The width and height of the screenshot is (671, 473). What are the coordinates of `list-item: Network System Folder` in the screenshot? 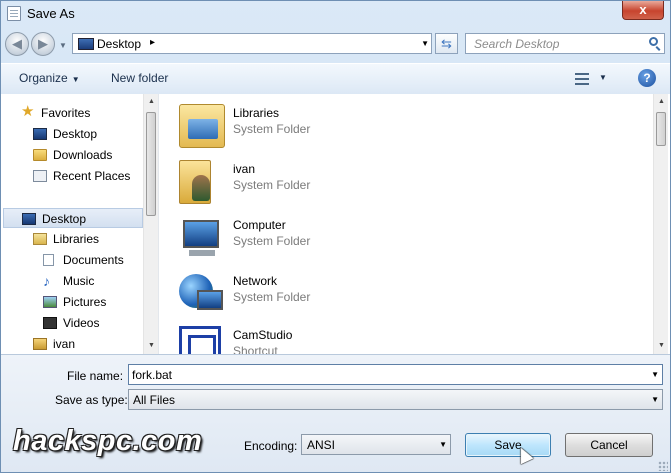 It's located at (329, 293).